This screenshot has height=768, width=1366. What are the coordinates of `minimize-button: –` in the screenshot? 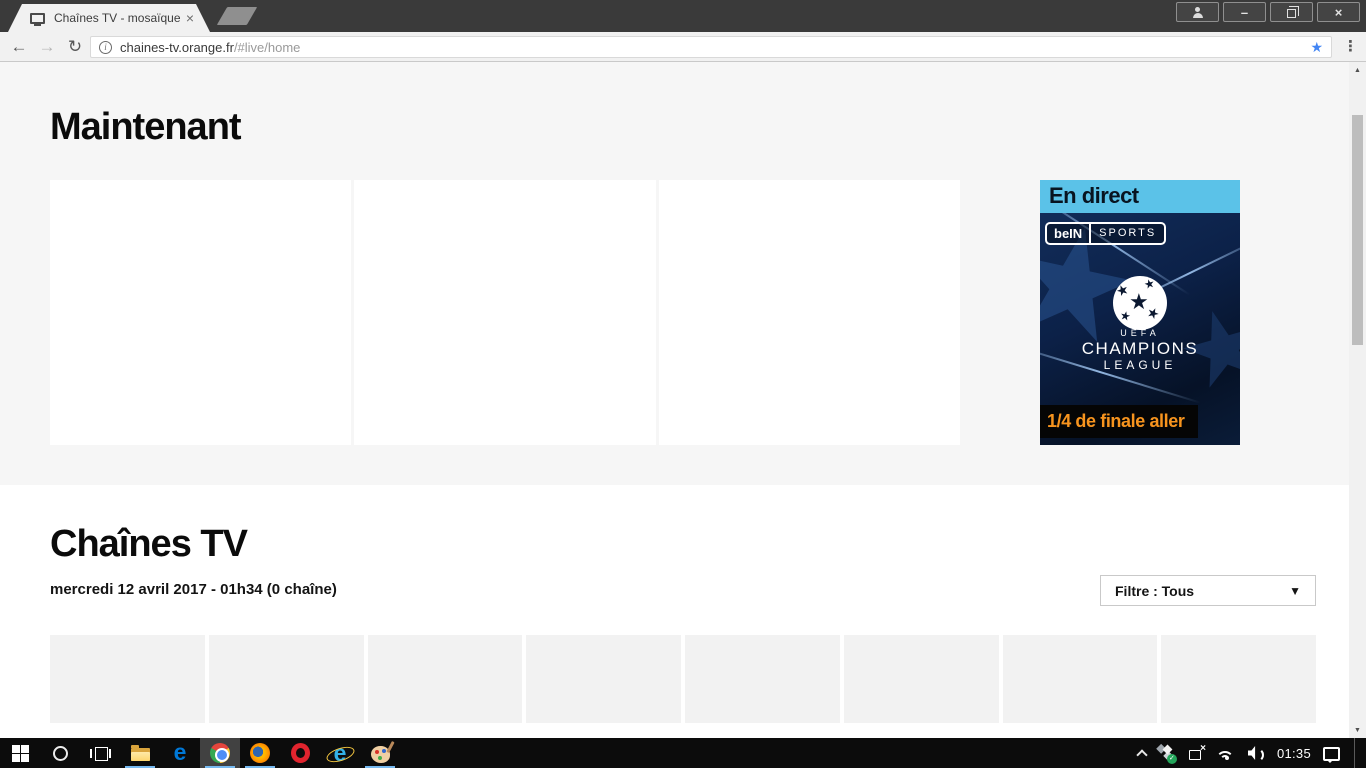 It's located at (1244, 12).